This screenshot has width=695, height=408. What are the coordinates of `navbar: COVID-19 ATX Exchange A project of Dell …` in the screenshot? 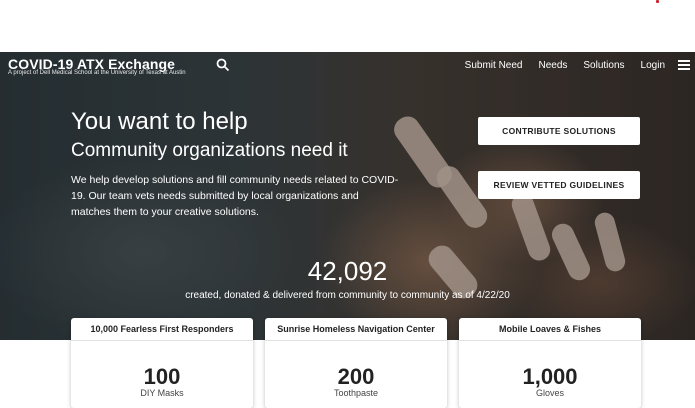 It's located at (347, 66).